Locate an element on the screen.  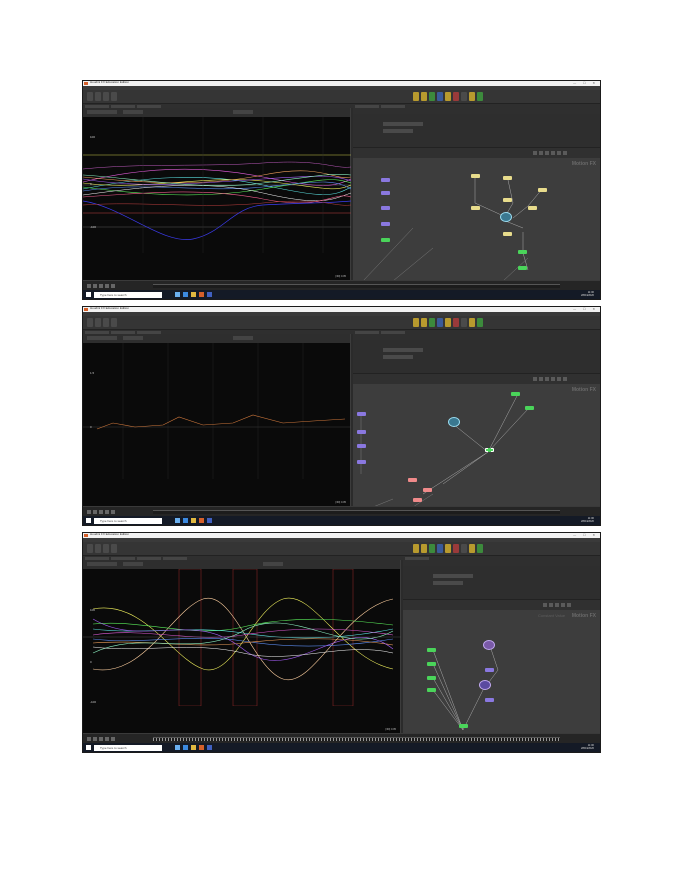
windows-start-icon is located at coordinates (88, 747).